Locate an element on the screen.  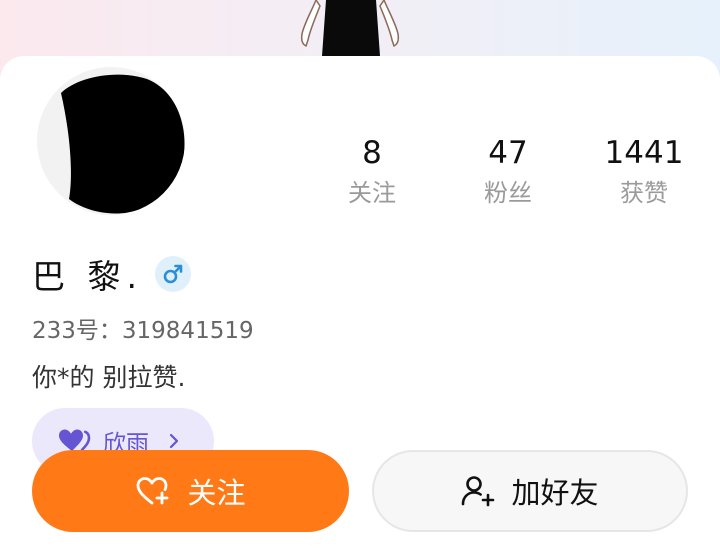
name-row: 巴 黎. is located at coordinates (111, 274).